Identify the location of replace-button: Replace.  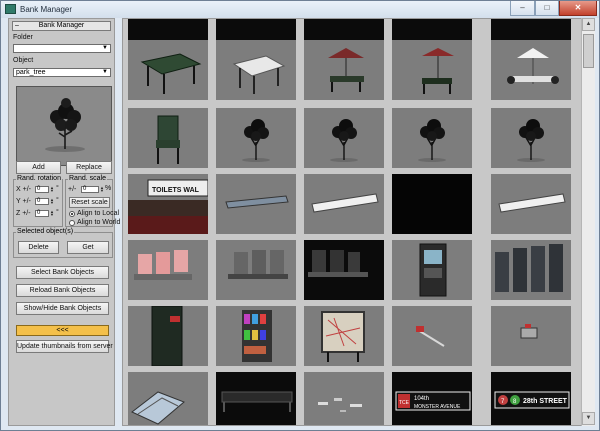
(89, 167).